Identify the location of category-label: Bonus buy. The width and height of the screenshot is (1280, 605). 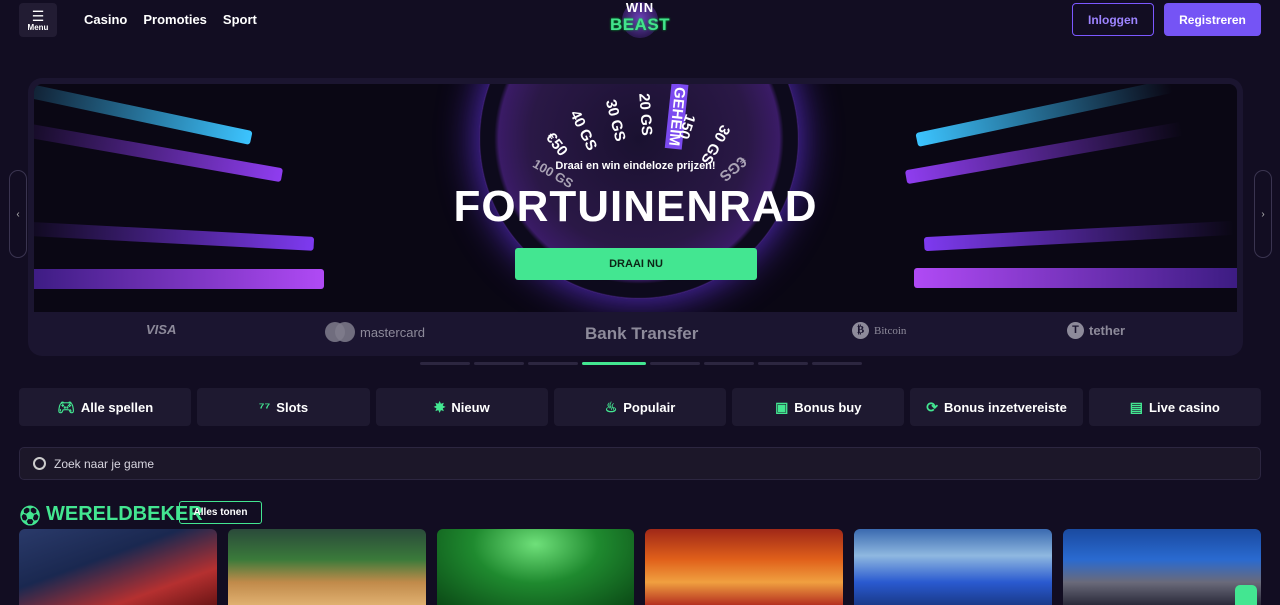
(828, 407).